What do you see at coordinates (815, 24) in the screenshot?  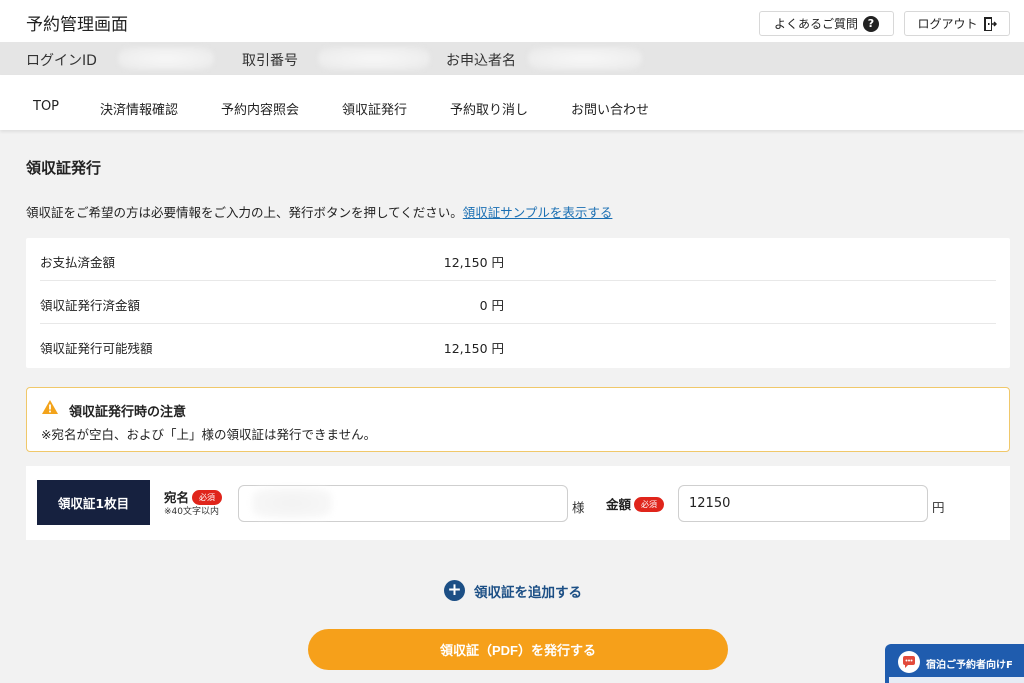 I see `faq-label: よくあるご質問` at bounding box center [815, 24].